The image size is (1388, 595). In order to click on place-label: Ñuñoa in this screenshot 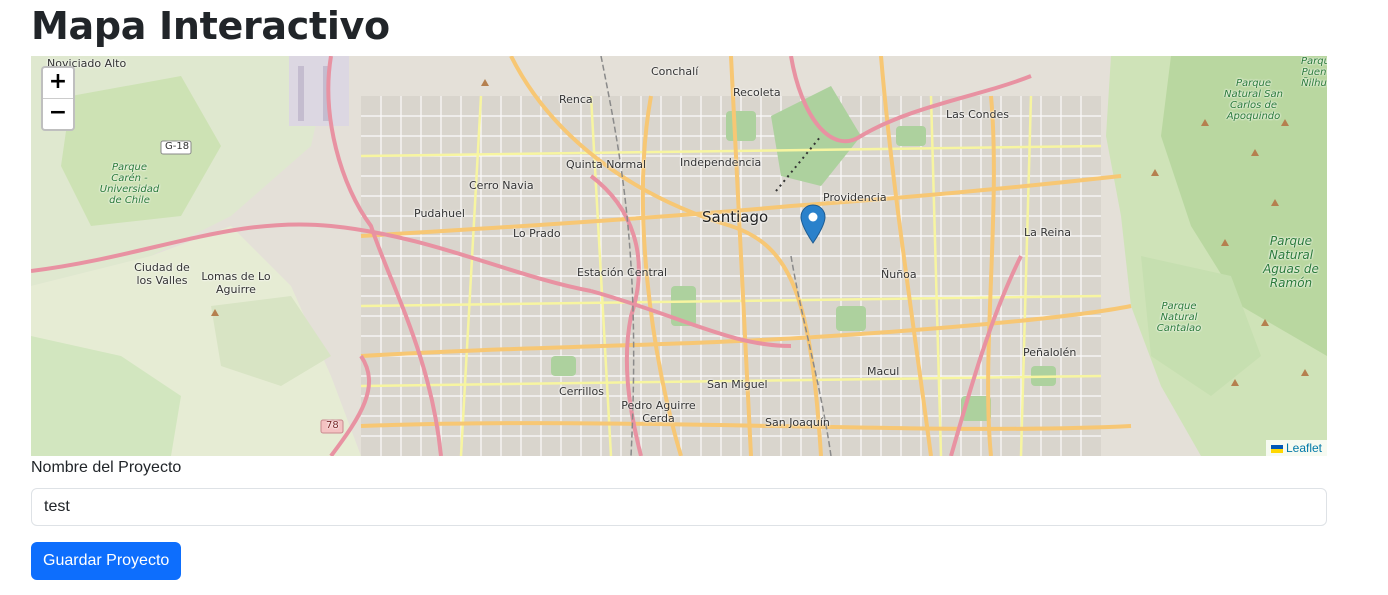, I will do `click(899, 274)`.